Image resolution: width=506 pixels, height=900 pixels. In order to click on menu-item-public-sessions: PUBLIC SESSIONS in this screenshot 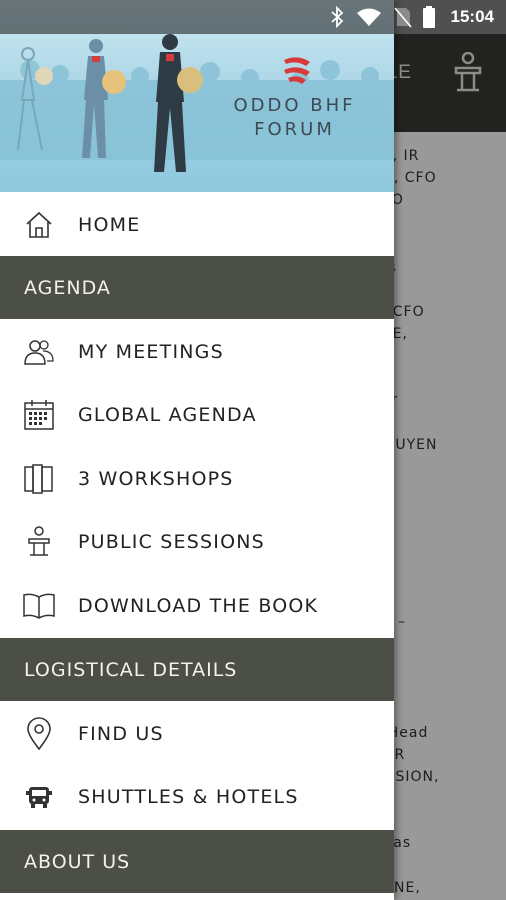, I will do `click(197, 541)`.